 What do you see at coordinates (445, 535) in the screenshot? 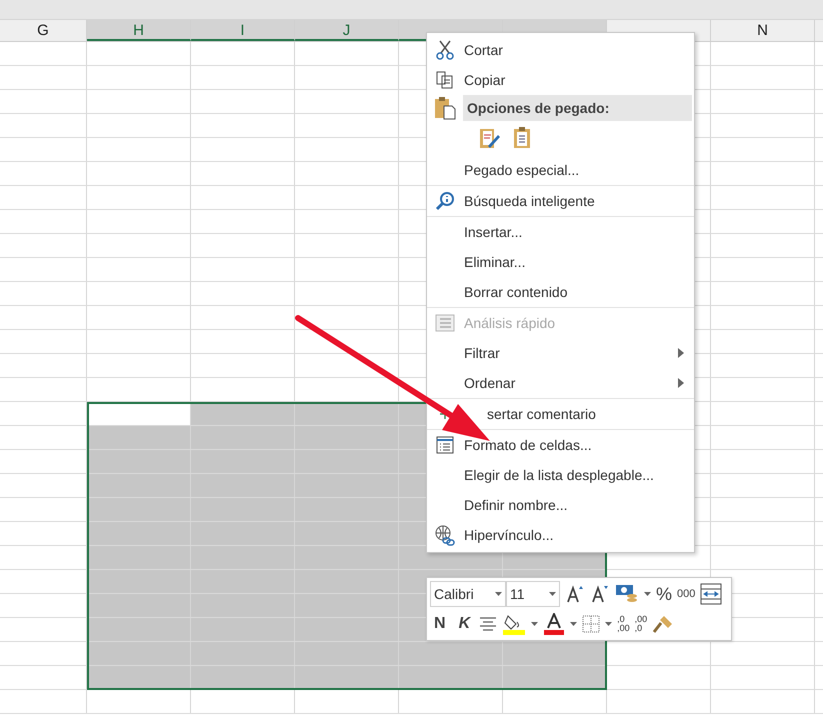
I see `globe-link-icon` at bounding box center [445, 535].